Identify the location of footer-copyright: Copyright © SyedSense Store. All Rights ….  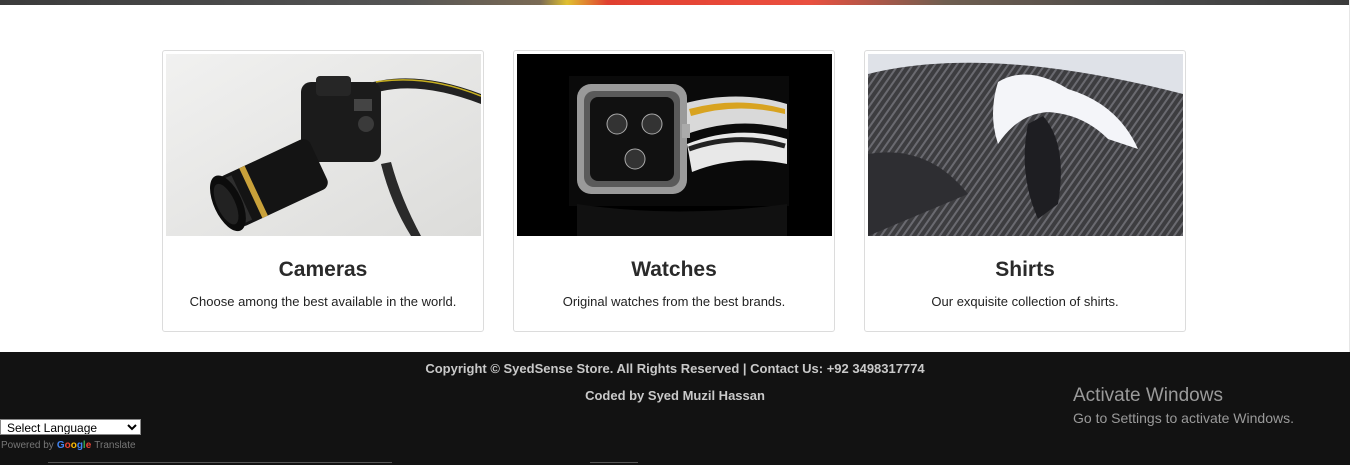
(675, 368).